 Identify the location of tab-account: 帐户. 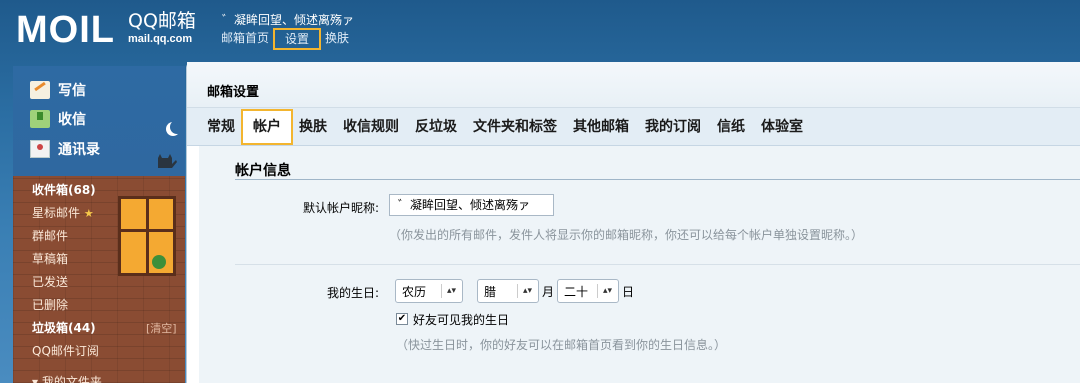
(267, 126).